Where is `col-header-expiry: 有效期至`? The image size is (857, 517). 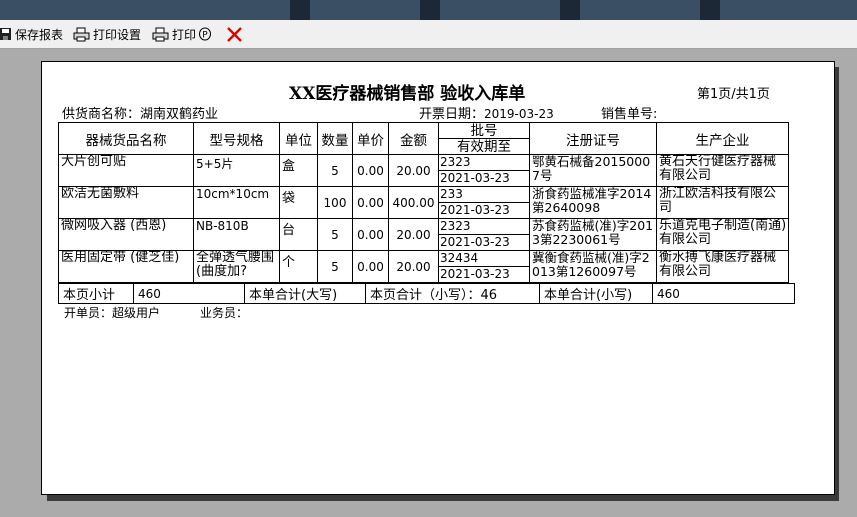 col-header-expiry: 有效期至 is located at coordinates (484, 146).